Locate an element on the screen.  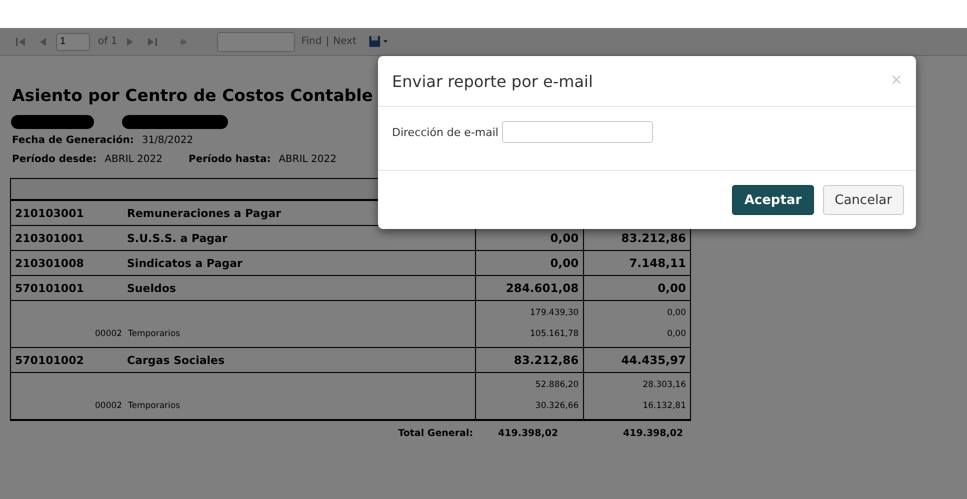
account-name: Cargas Sociales is located at coordinates (176, 360).